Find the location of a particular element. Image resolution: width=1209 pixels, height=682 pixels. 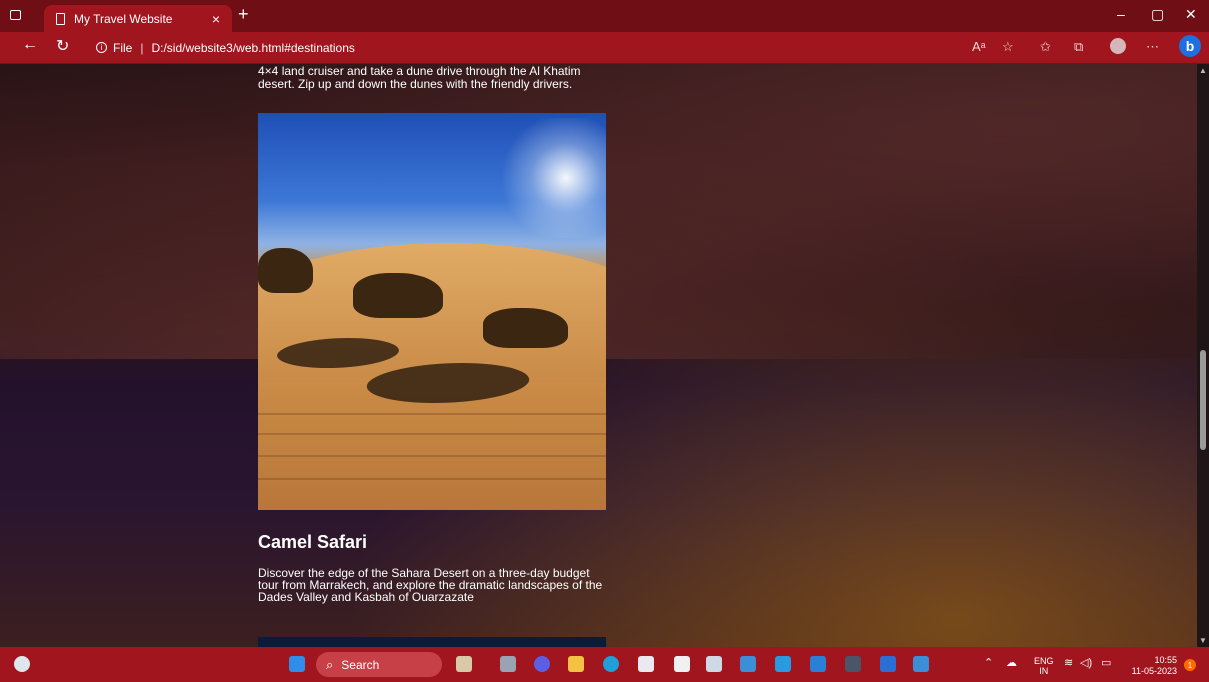

show-hidden-icons-icon: ⌃ is located at coordinates (988, 662).